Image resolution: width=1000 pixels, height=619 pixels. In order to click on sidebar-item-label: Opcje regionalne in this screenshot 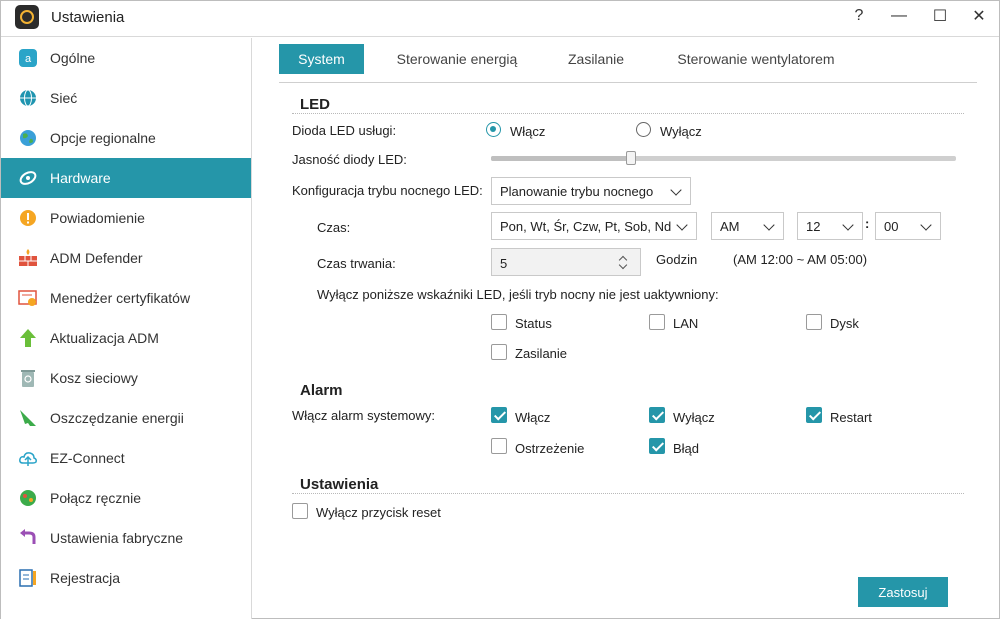, I will do `click(103, 138)`.